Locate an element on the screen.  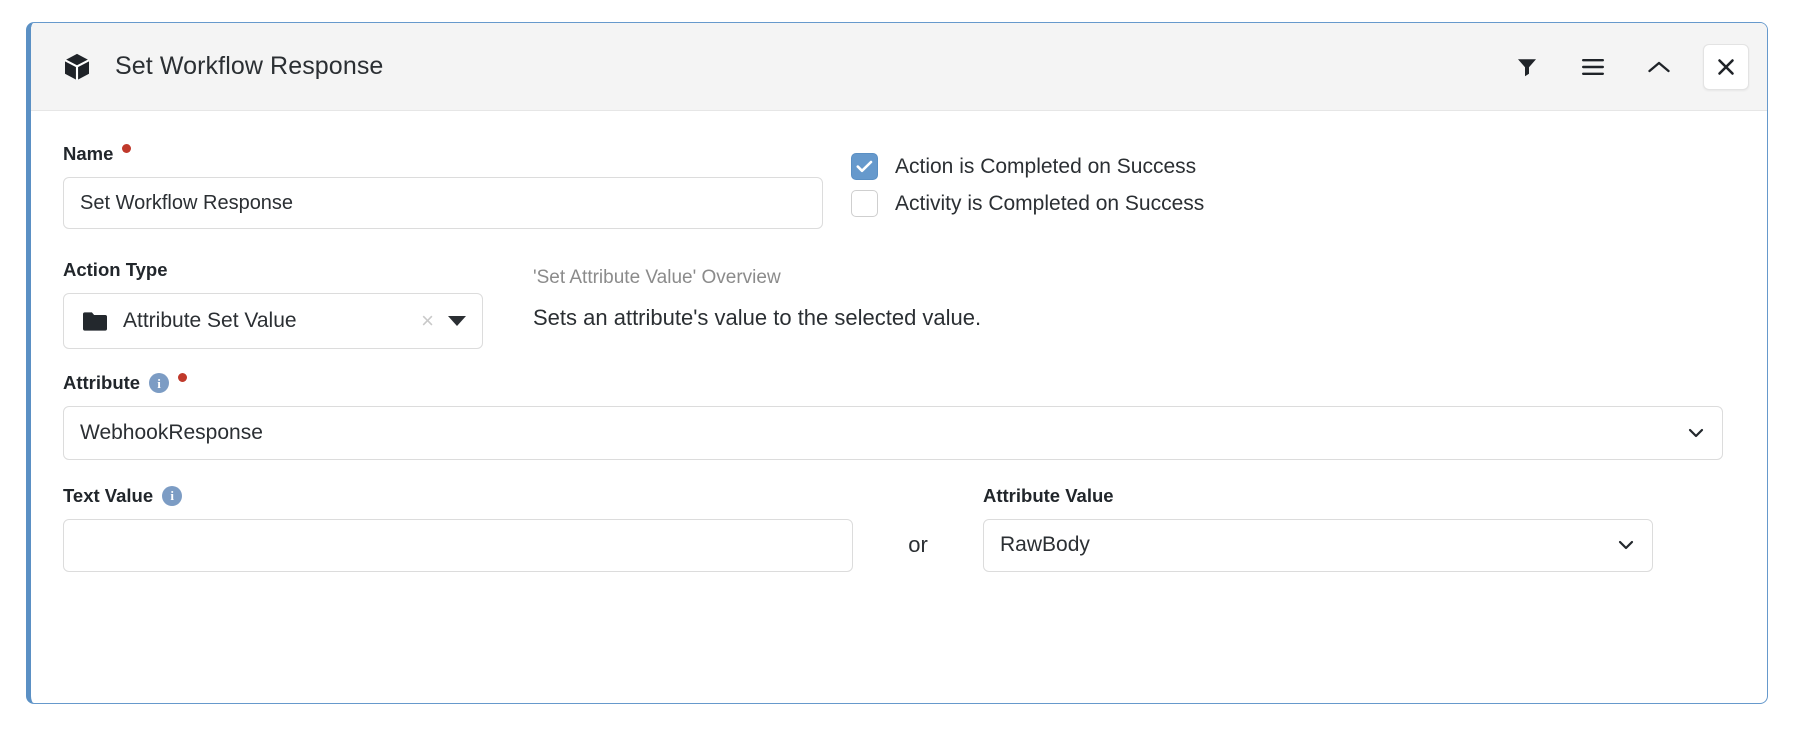
text-value-label-wrap: Text Value i is located at coordinates (123, 495).